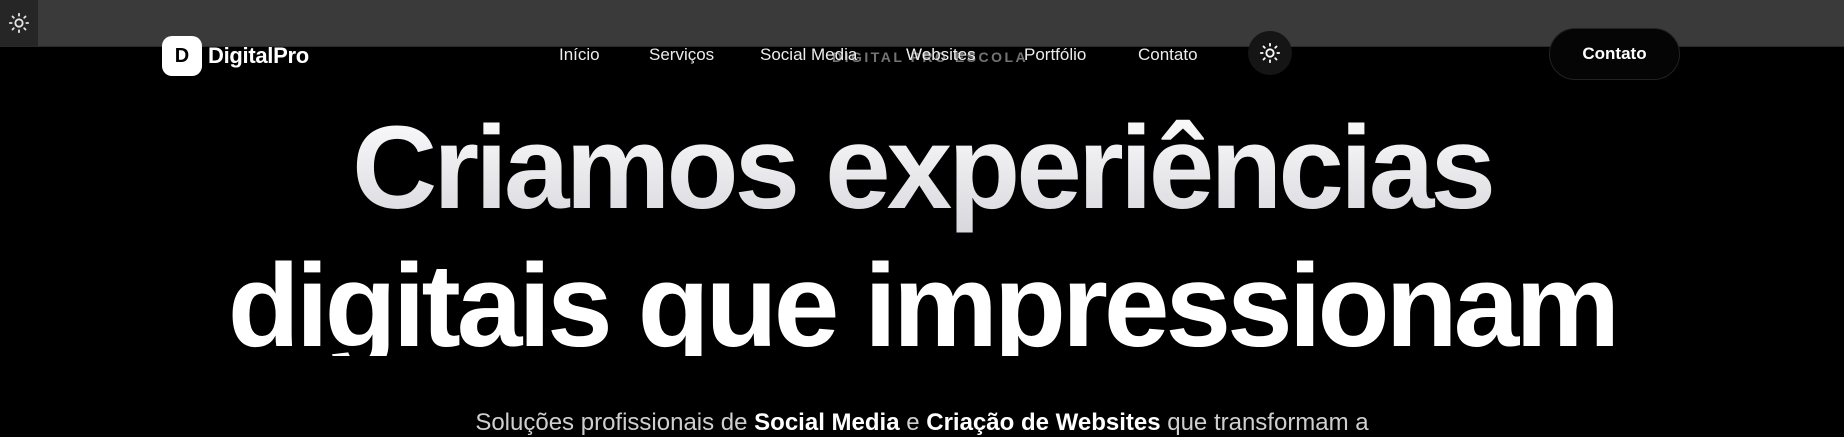 The image size is (1844, 437). I want to click on theme-toggle-button, so click(1270, 53).